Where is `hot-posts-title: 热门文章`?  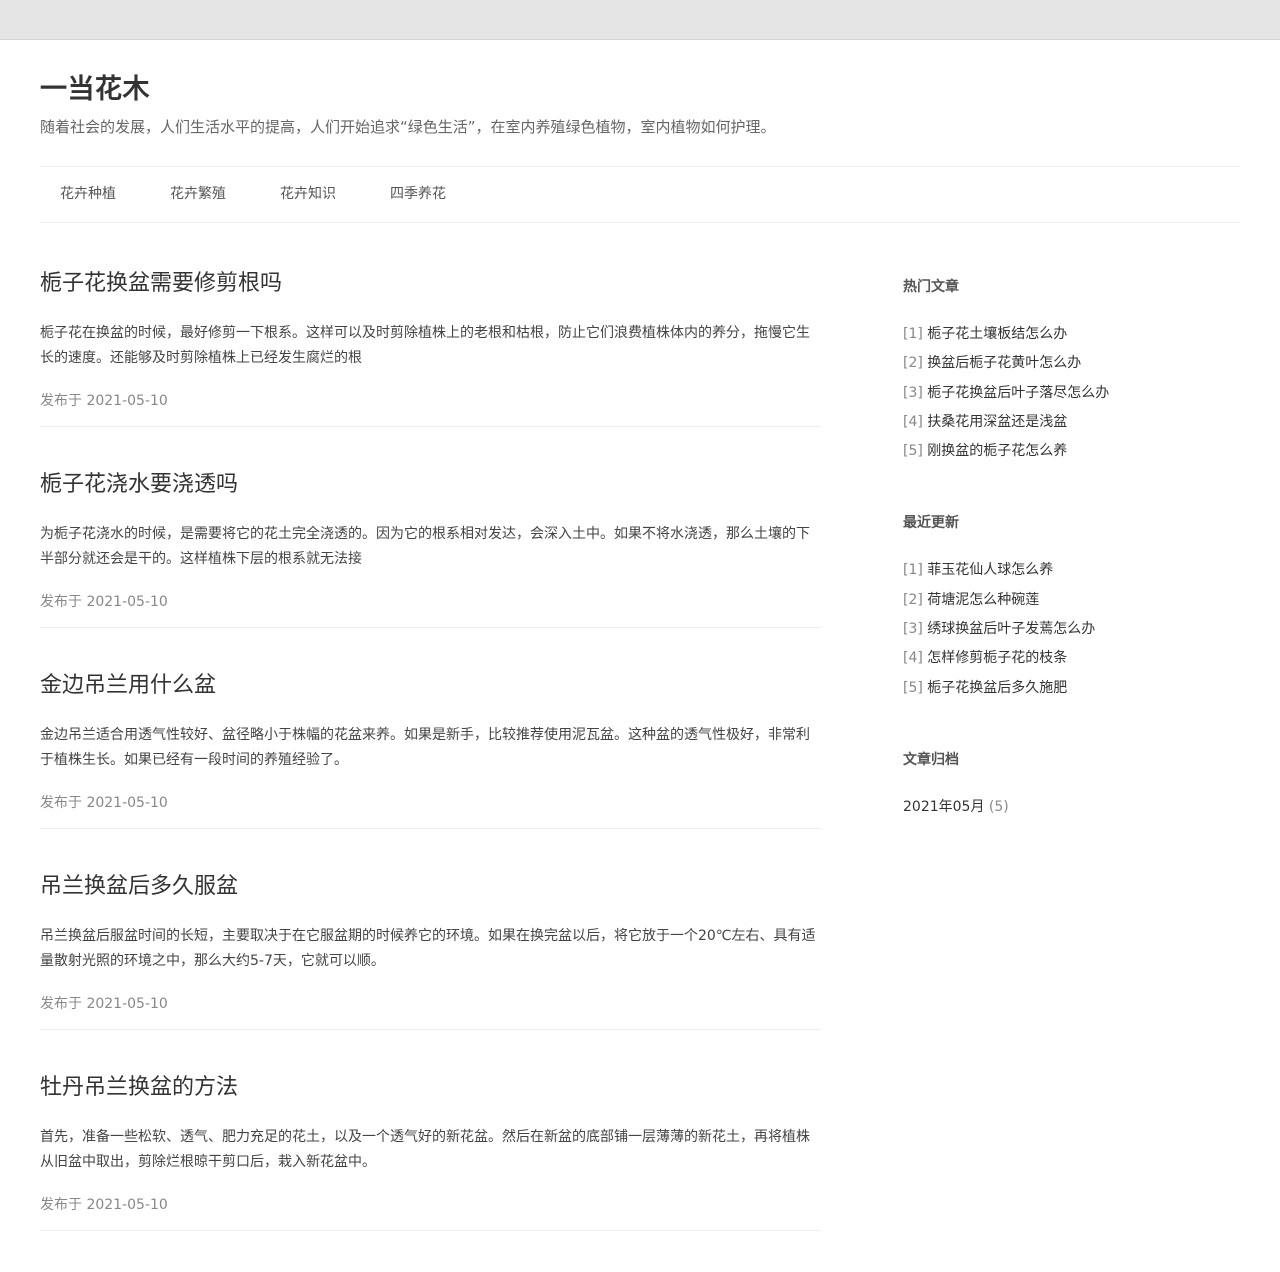
hot-posts-title: 热门文章 is located at coordinates (931, 287).